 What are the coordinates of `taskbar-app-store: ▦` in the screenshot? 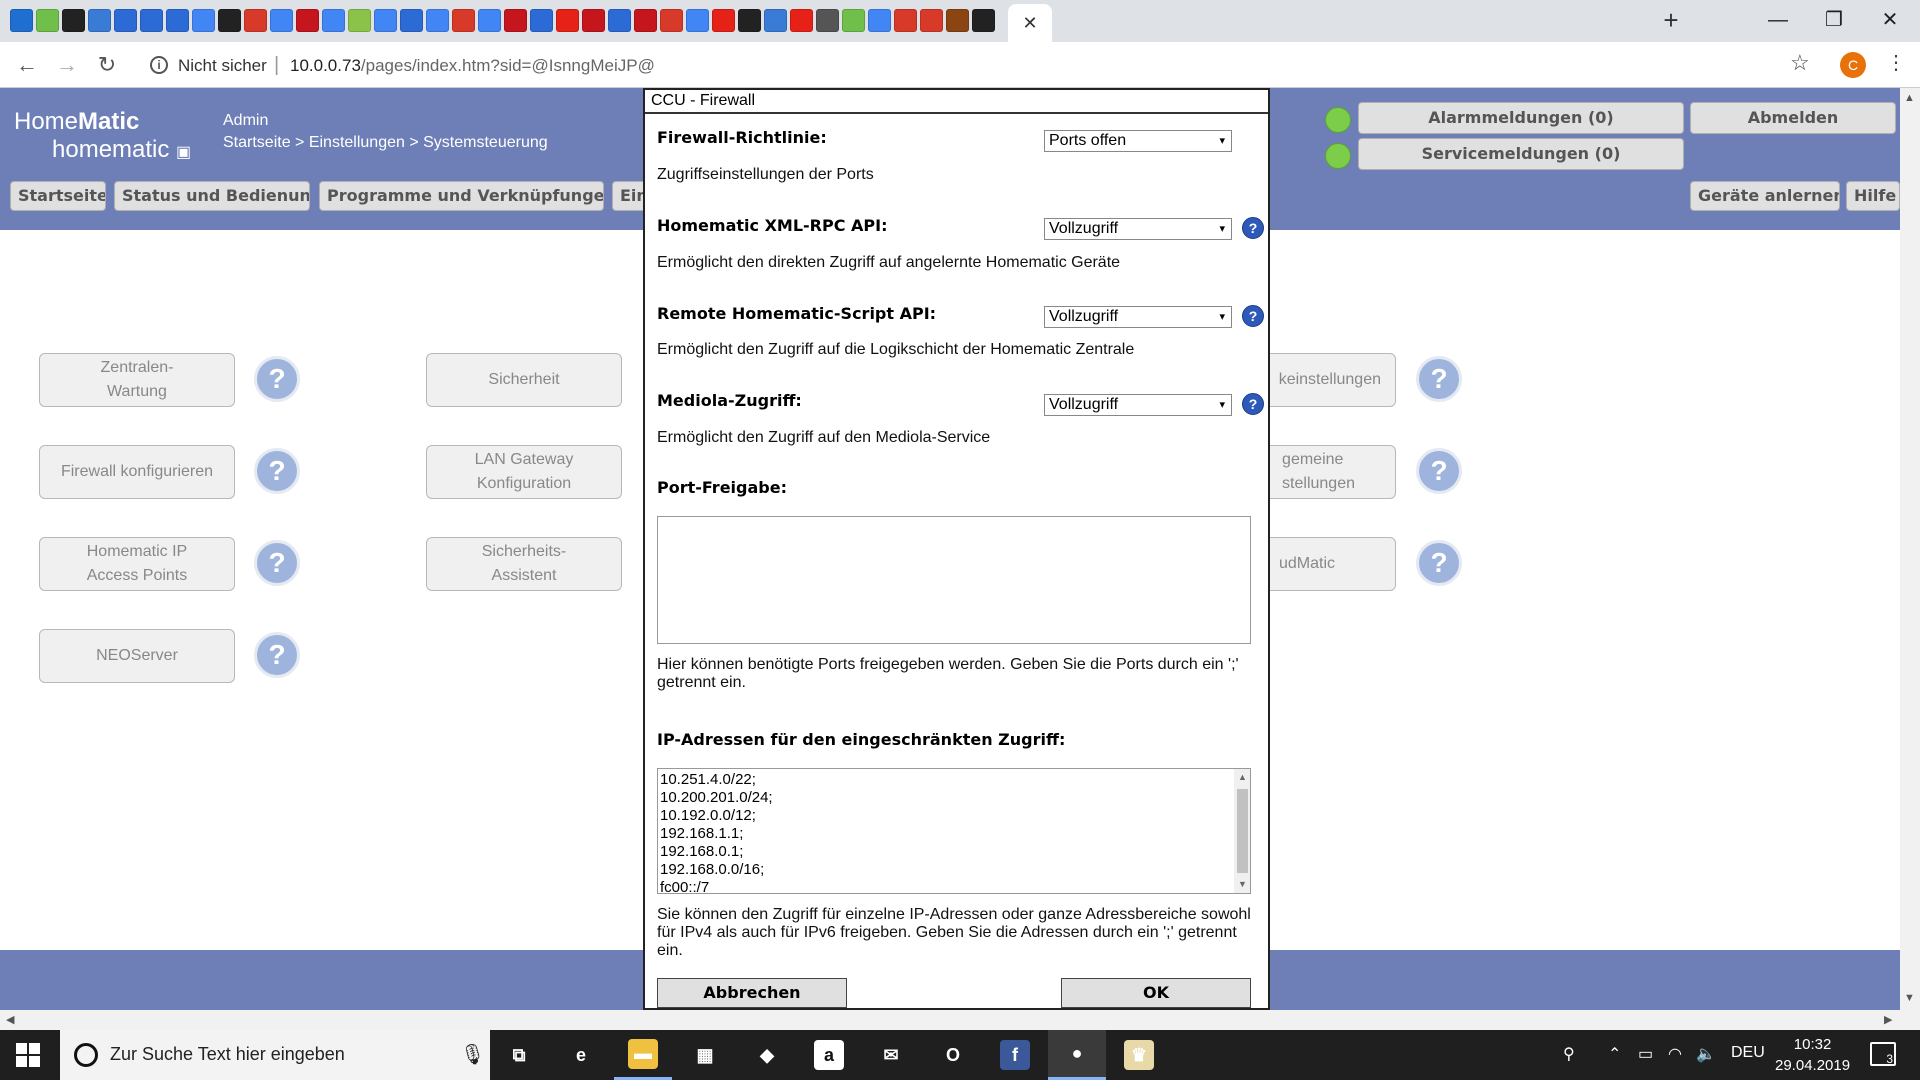 It's located at (705, 1055).